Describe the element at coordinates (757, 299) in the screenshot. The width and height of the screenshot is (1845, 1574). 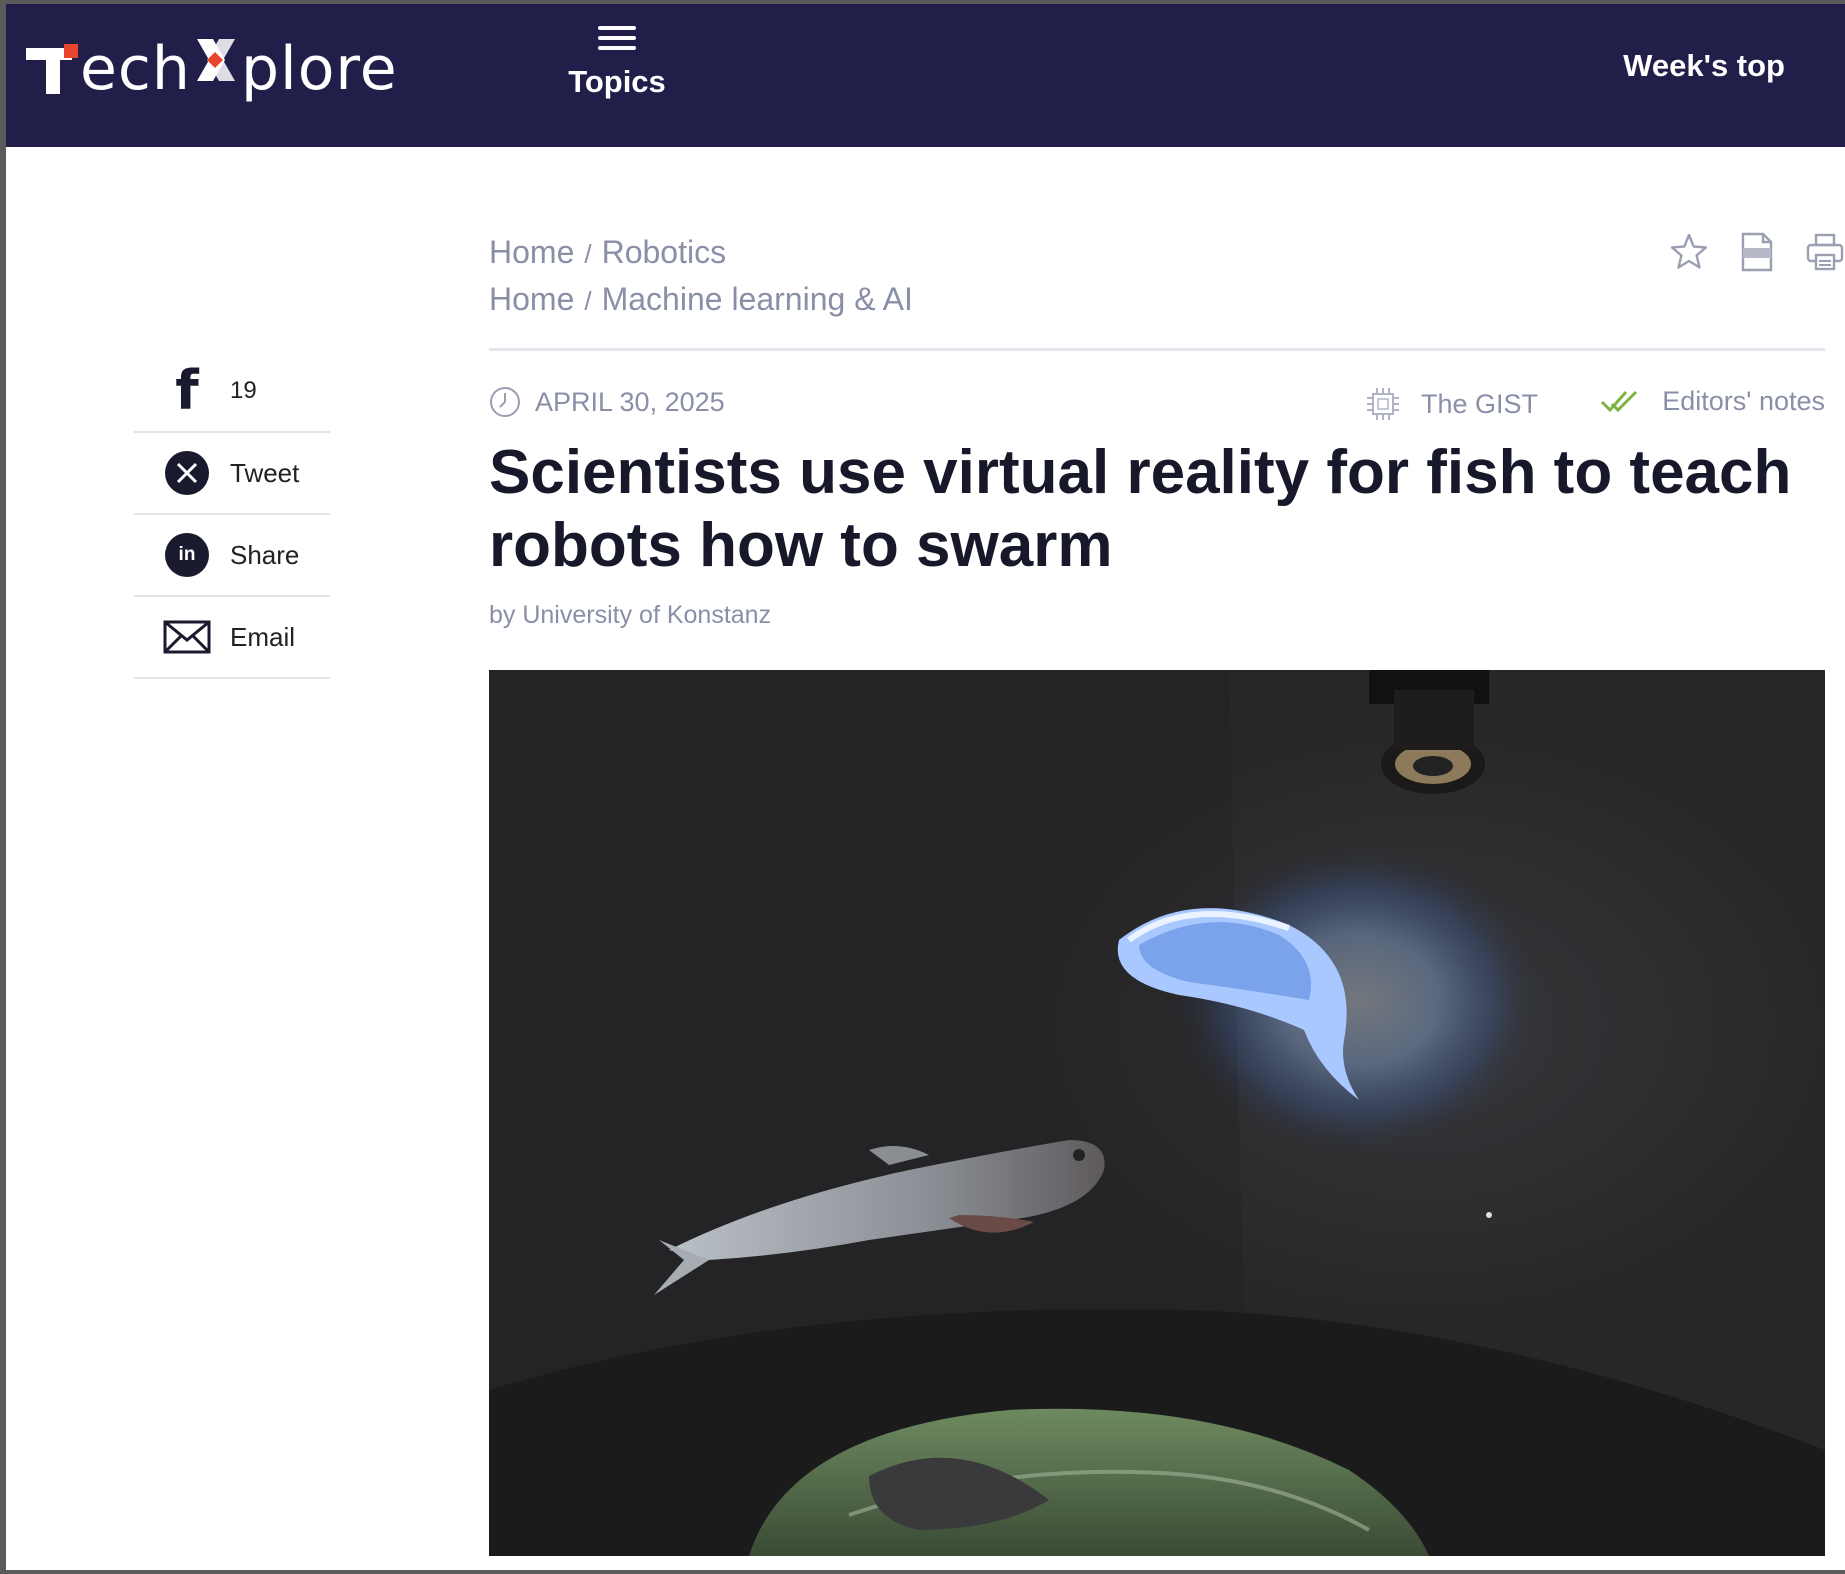
I see `breadcrumb-category-link: Machine learning & AI` at that location.